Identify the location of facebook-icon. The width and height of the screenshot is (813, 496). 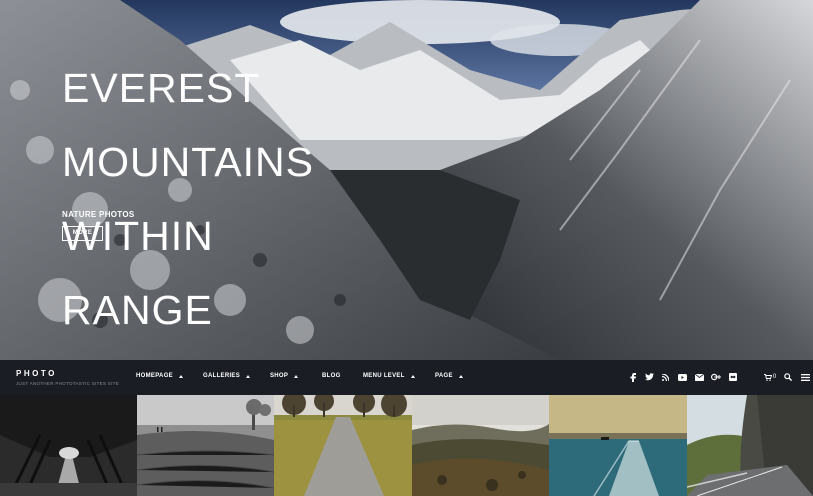
(633, 377).